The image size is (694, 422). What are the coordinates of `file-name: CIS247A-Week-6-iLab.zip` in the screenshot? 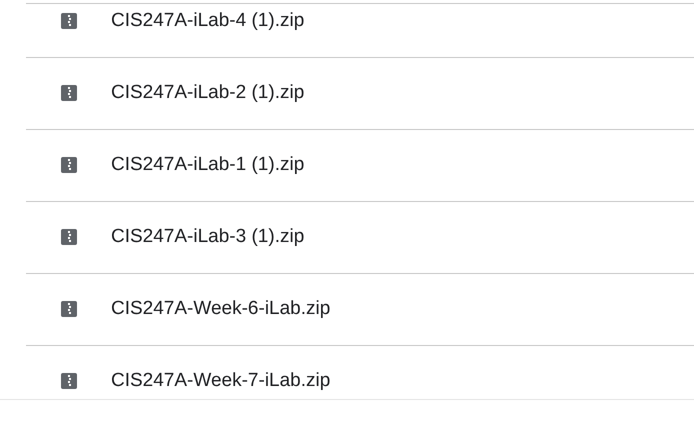 It's located at (220, 309).